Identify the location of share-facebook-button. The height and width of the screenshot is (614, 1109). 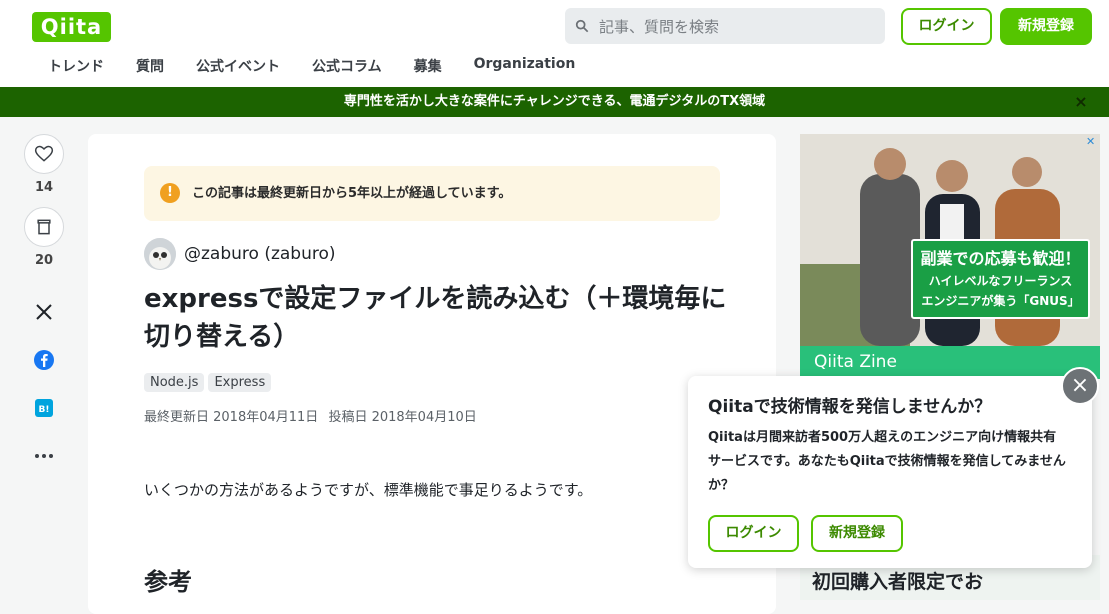
(44, 360).